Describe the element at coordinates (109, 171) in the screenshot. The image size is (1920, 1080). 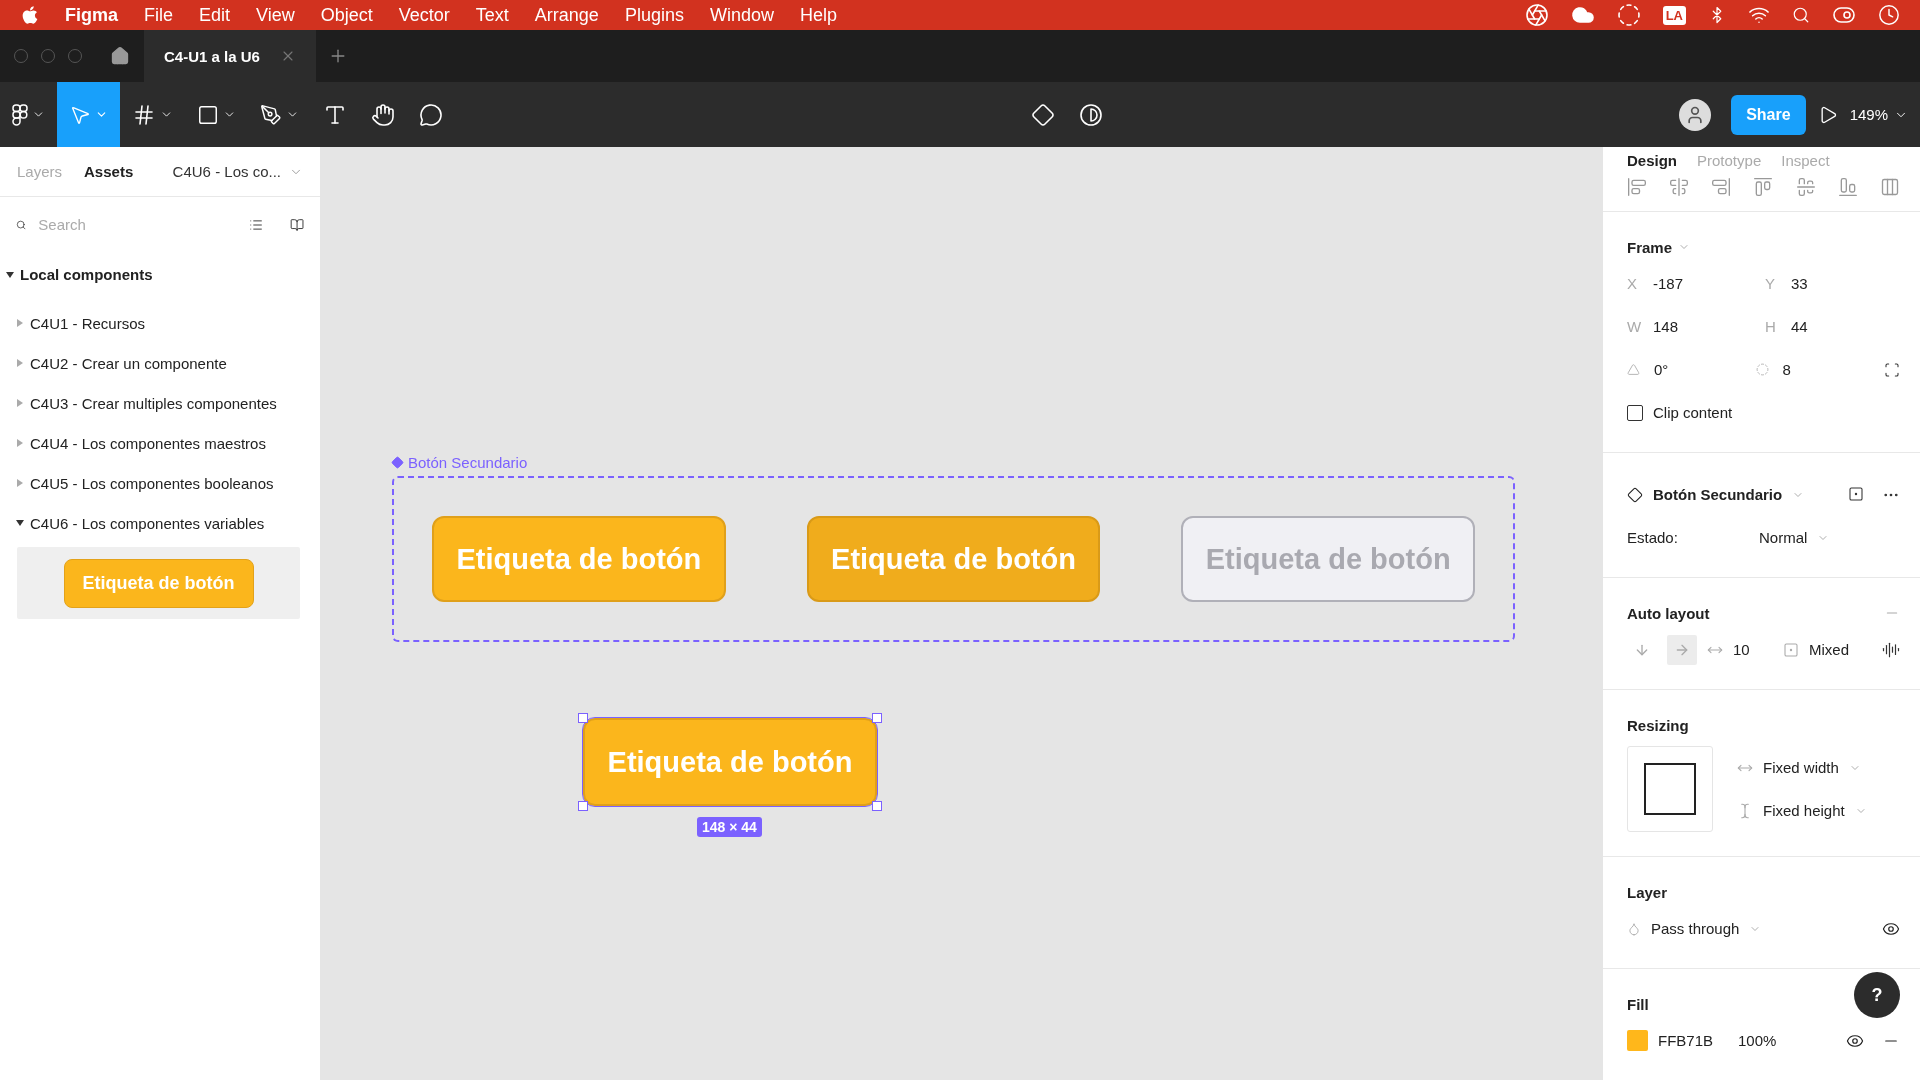
I see `panel-tab: Assets` at that location.